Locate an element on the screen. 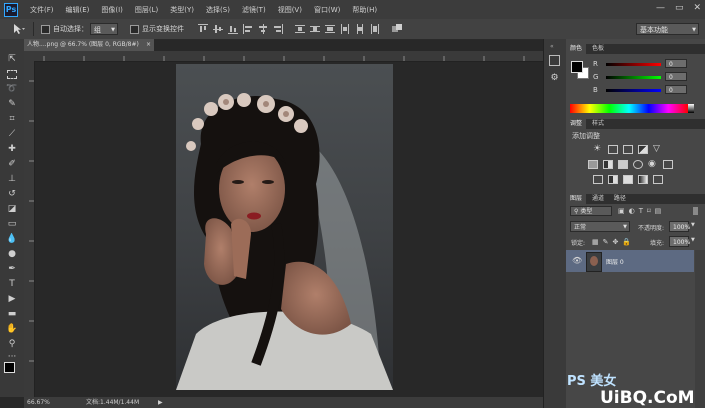 Image resolution: width=705 pixels, height=408 pixels. b-value: 0 is located at coordinates (676, 89).